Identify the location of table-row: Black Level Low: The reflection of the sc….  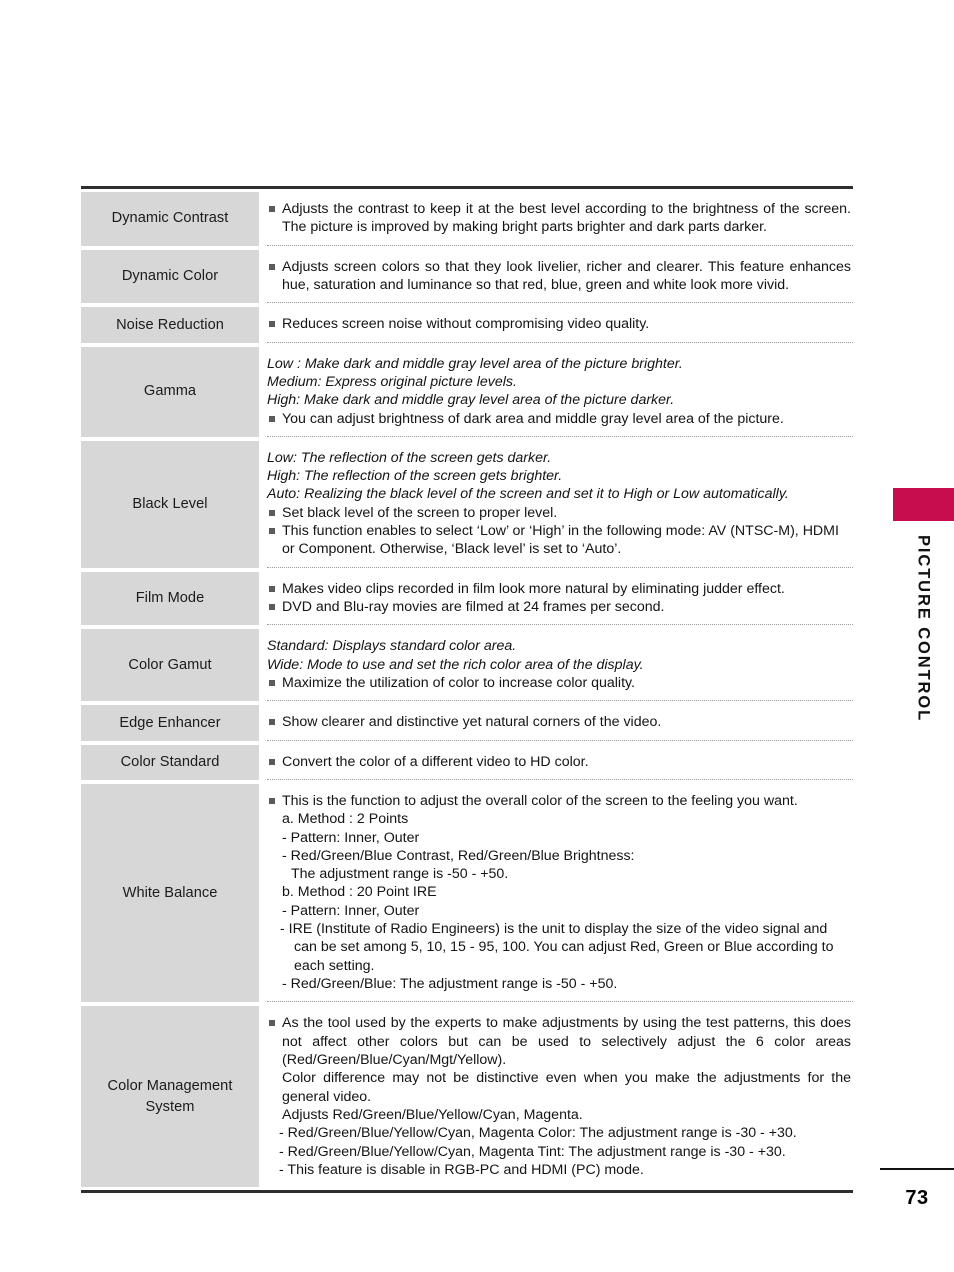
(467, 504).